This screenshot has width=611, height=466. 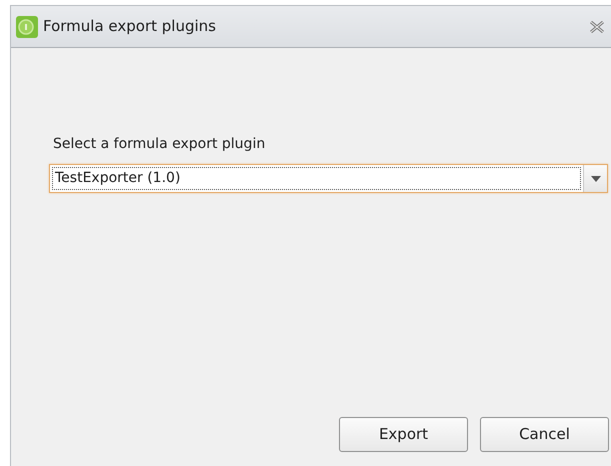 I want to click on field-label: Select a formula export plugin, so click(x=159, y=144).